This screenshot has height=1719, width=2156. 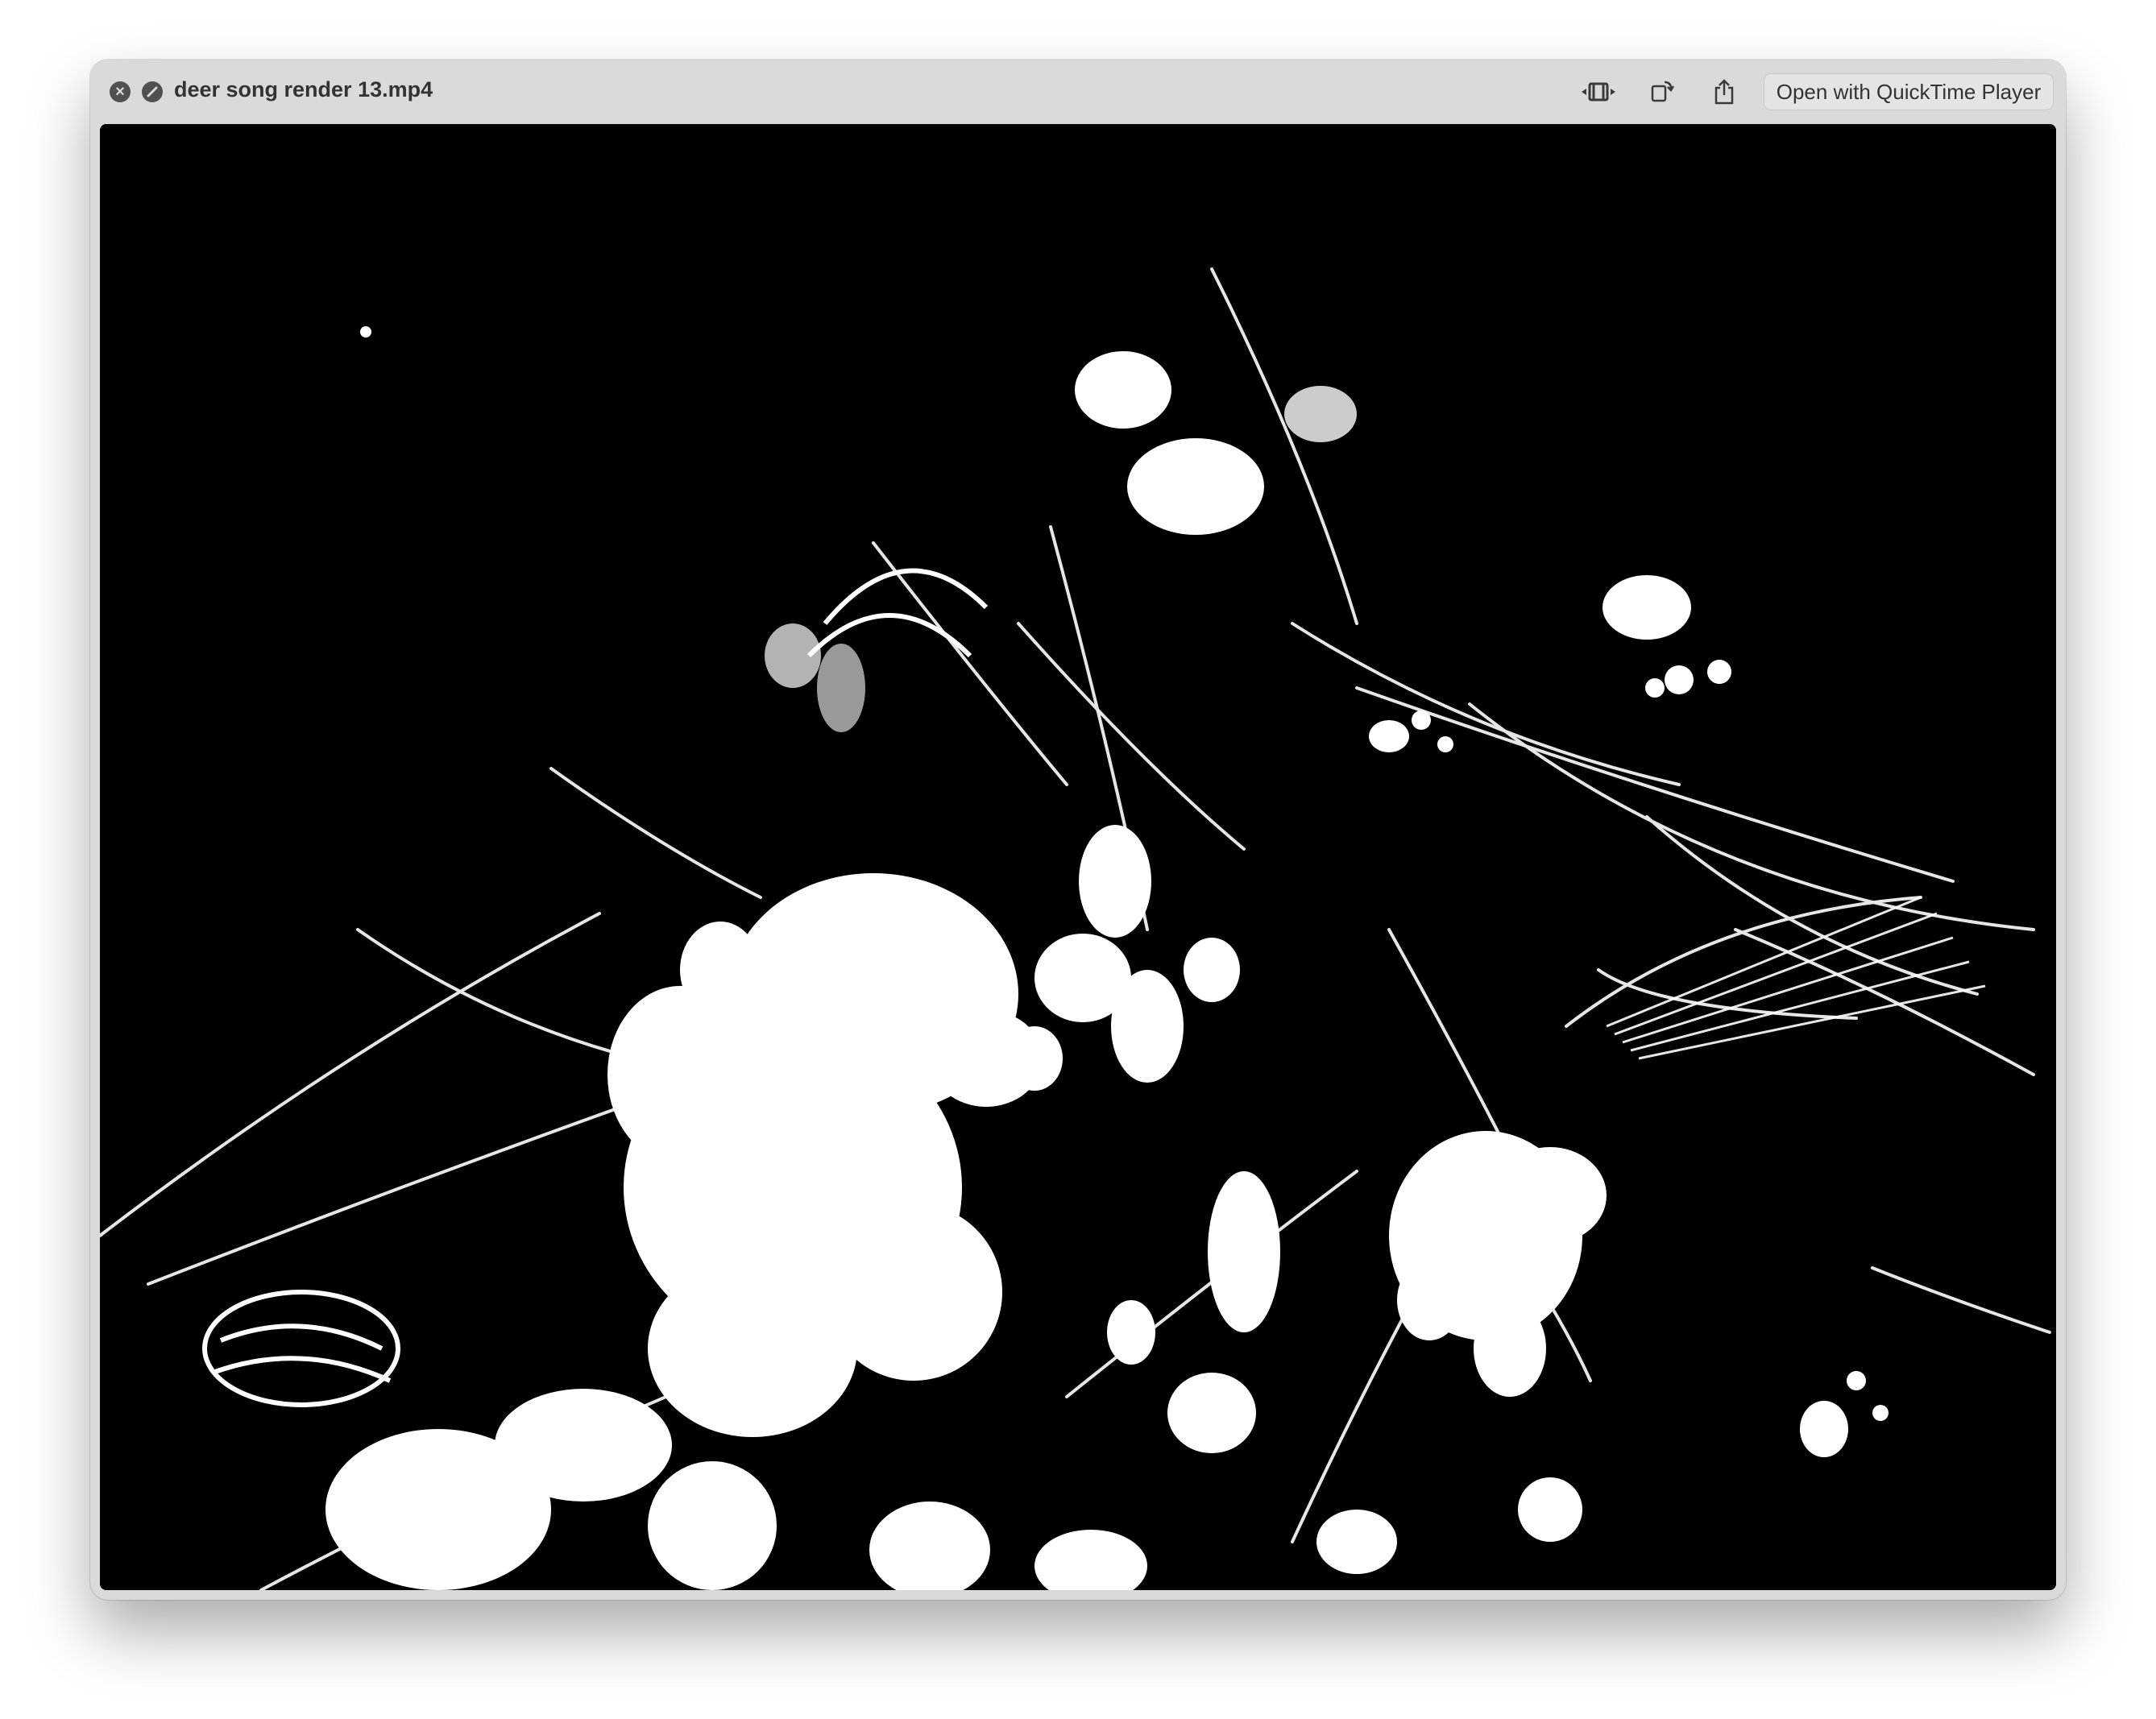 I want to click on clip-icon-glyph, so click(x=152, y=91).